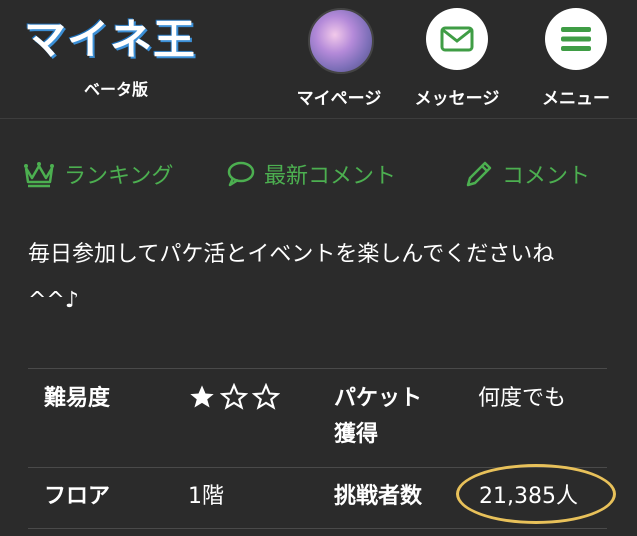 Image resolution: width=637 pixels, height=536 pixels. I want to click on packet-label-line-1: パケット, so click(378, 398).